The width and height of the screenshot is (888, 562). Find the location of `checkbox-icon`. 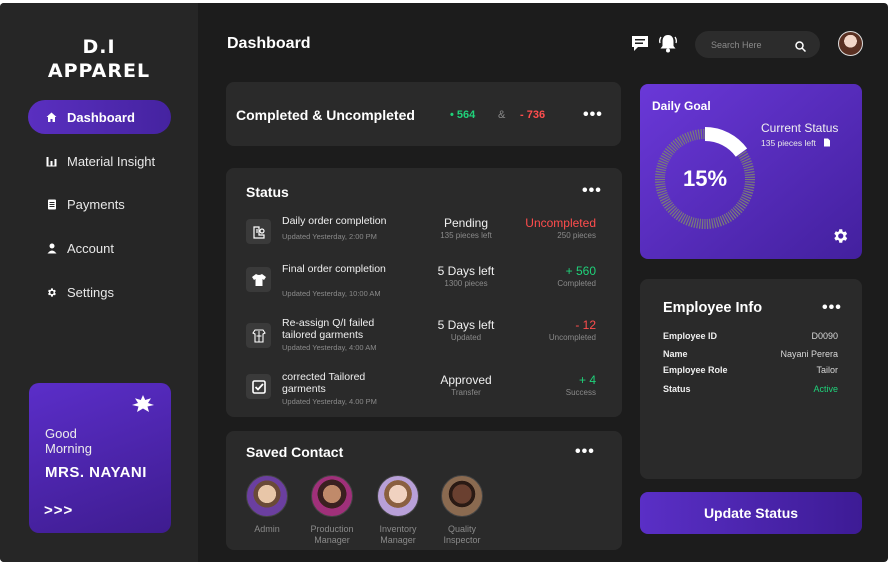

checkbox-icon is located at coordinates (258, 386).